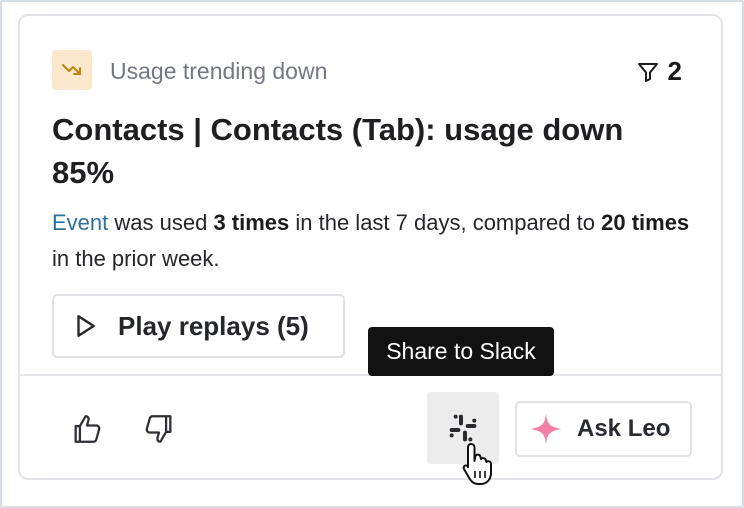  Describe the element at coordinates (463, 428) in the screenshot. I see `slack-icon` at that location.